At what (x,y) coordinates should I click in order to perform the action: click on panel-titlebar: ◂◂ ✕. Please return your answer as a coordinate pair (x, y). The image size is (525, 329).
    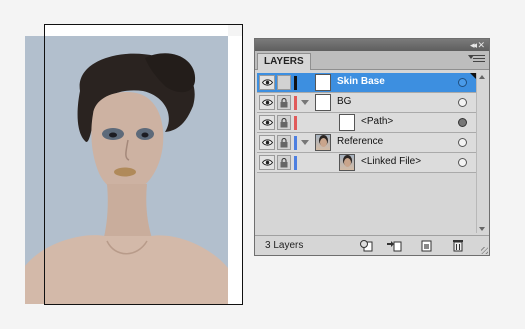
    Looking at the image, I should click on (372, 45).